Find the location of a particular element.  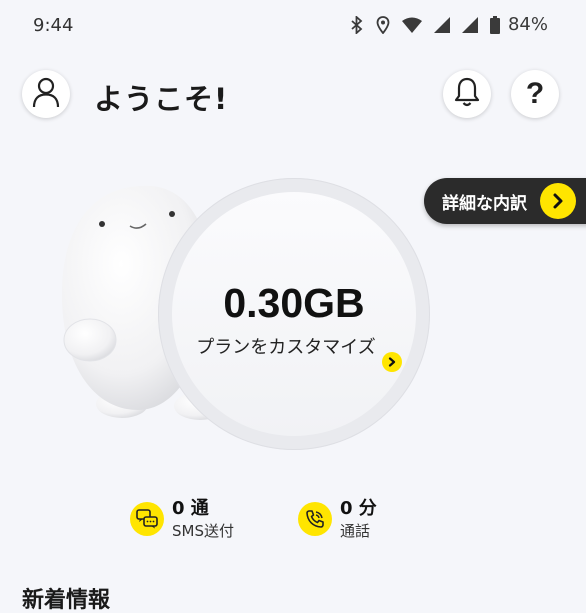

call-minutes: 0 分 is located at coordinates (358, 508).